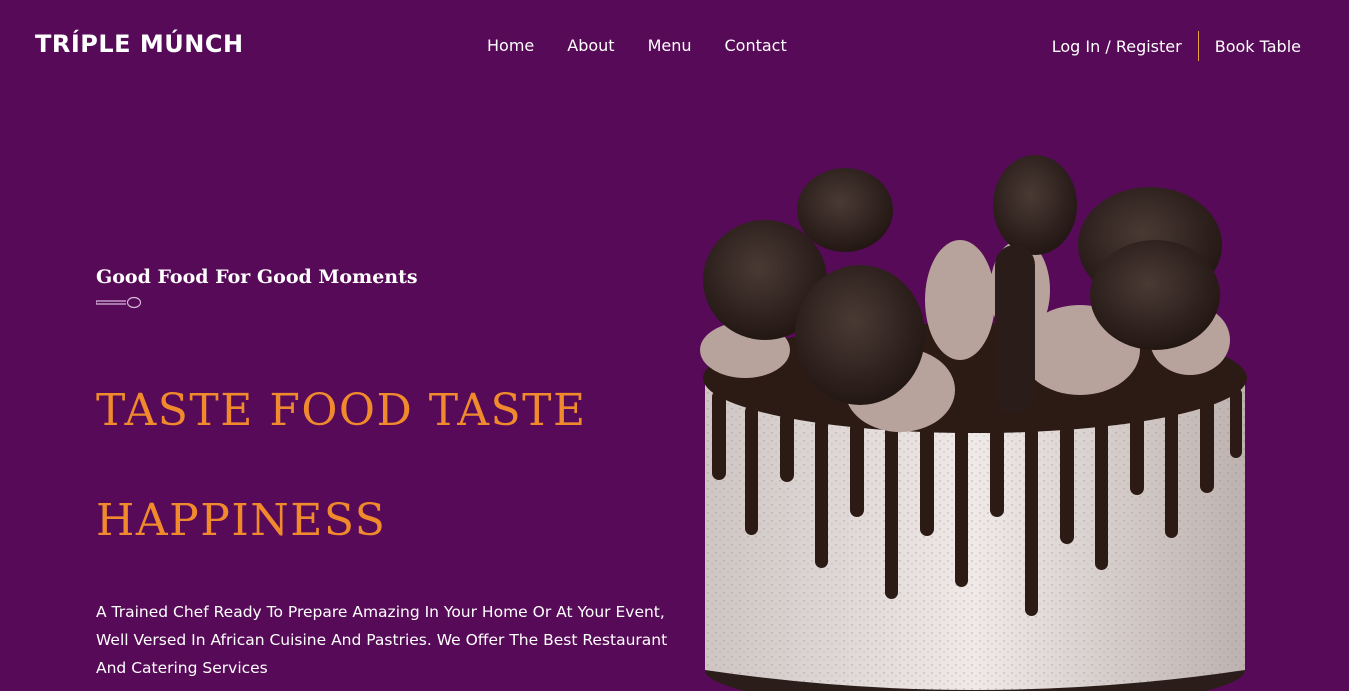  What do you see at coordinates (1117, 46) in the screenshot?
I see `login-register-link: Log In / Register` at bounding box center [1117, 46].